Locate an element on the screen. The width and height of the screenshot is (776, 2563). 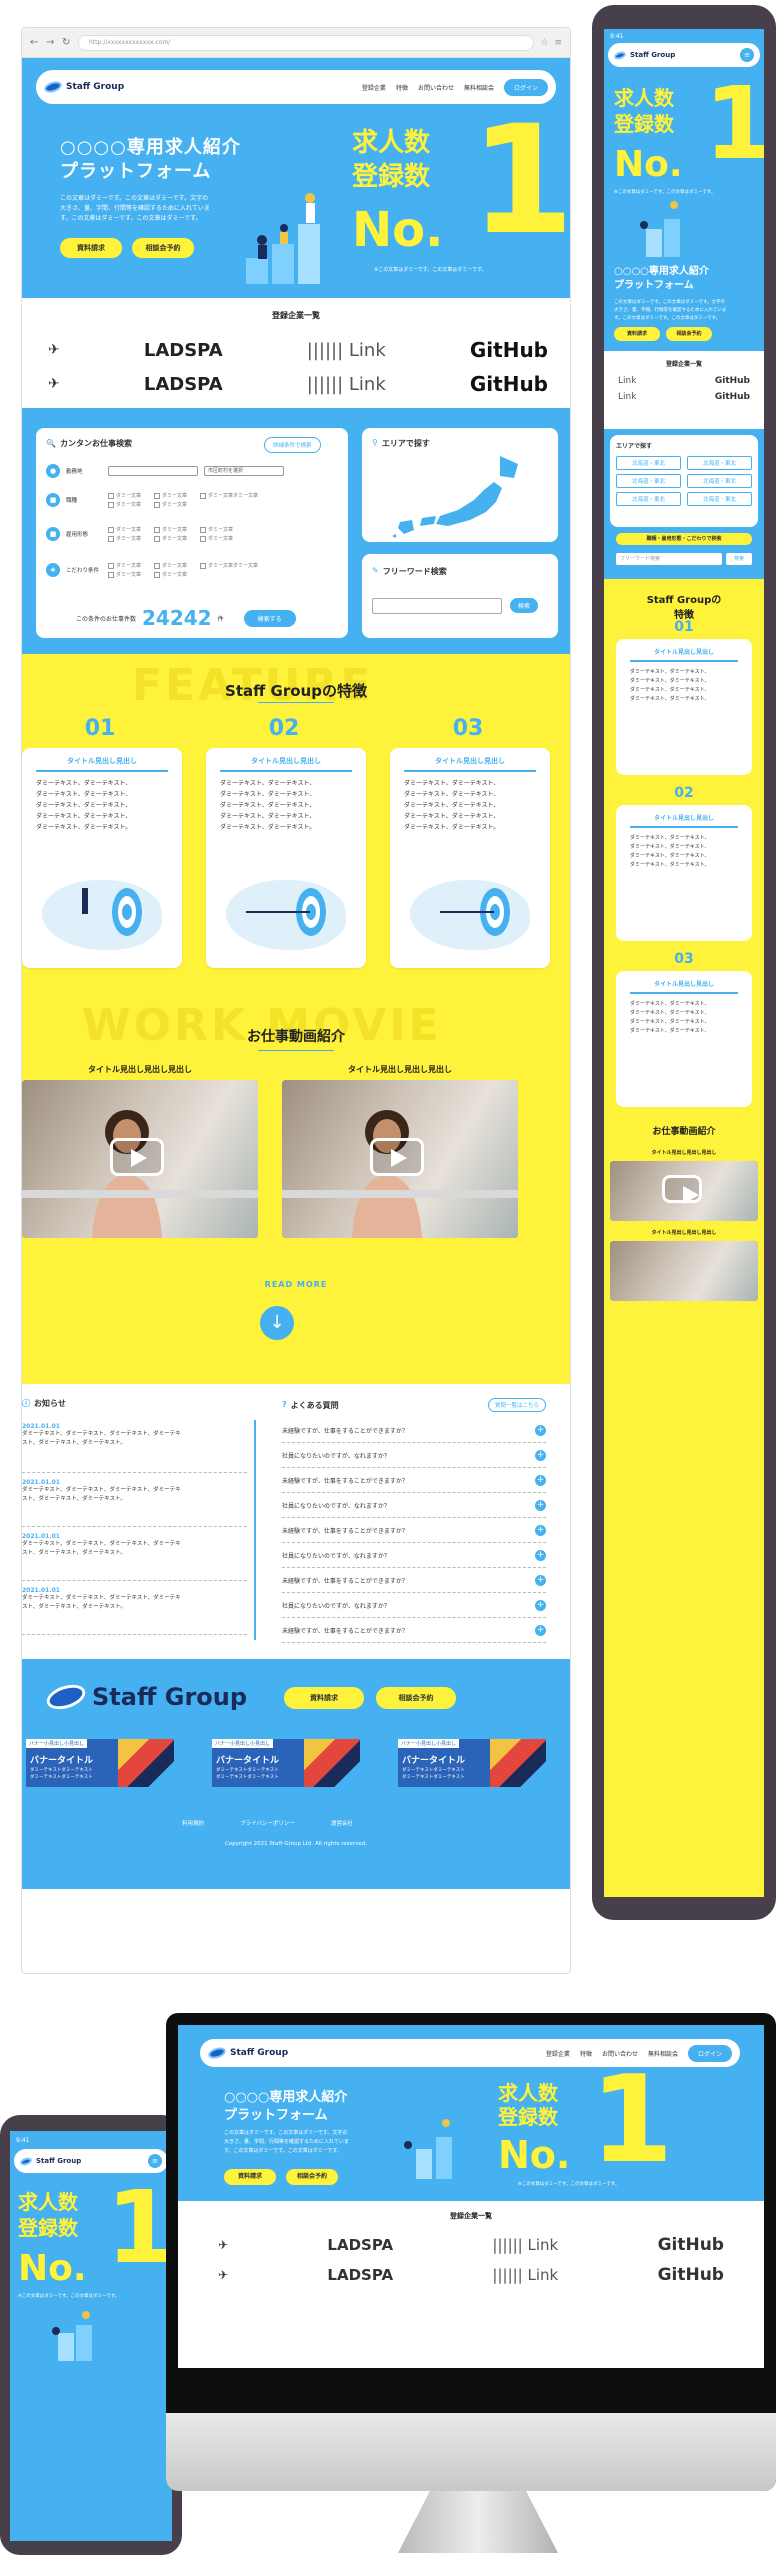
prefecture-select is located at coordinates (153, 471).